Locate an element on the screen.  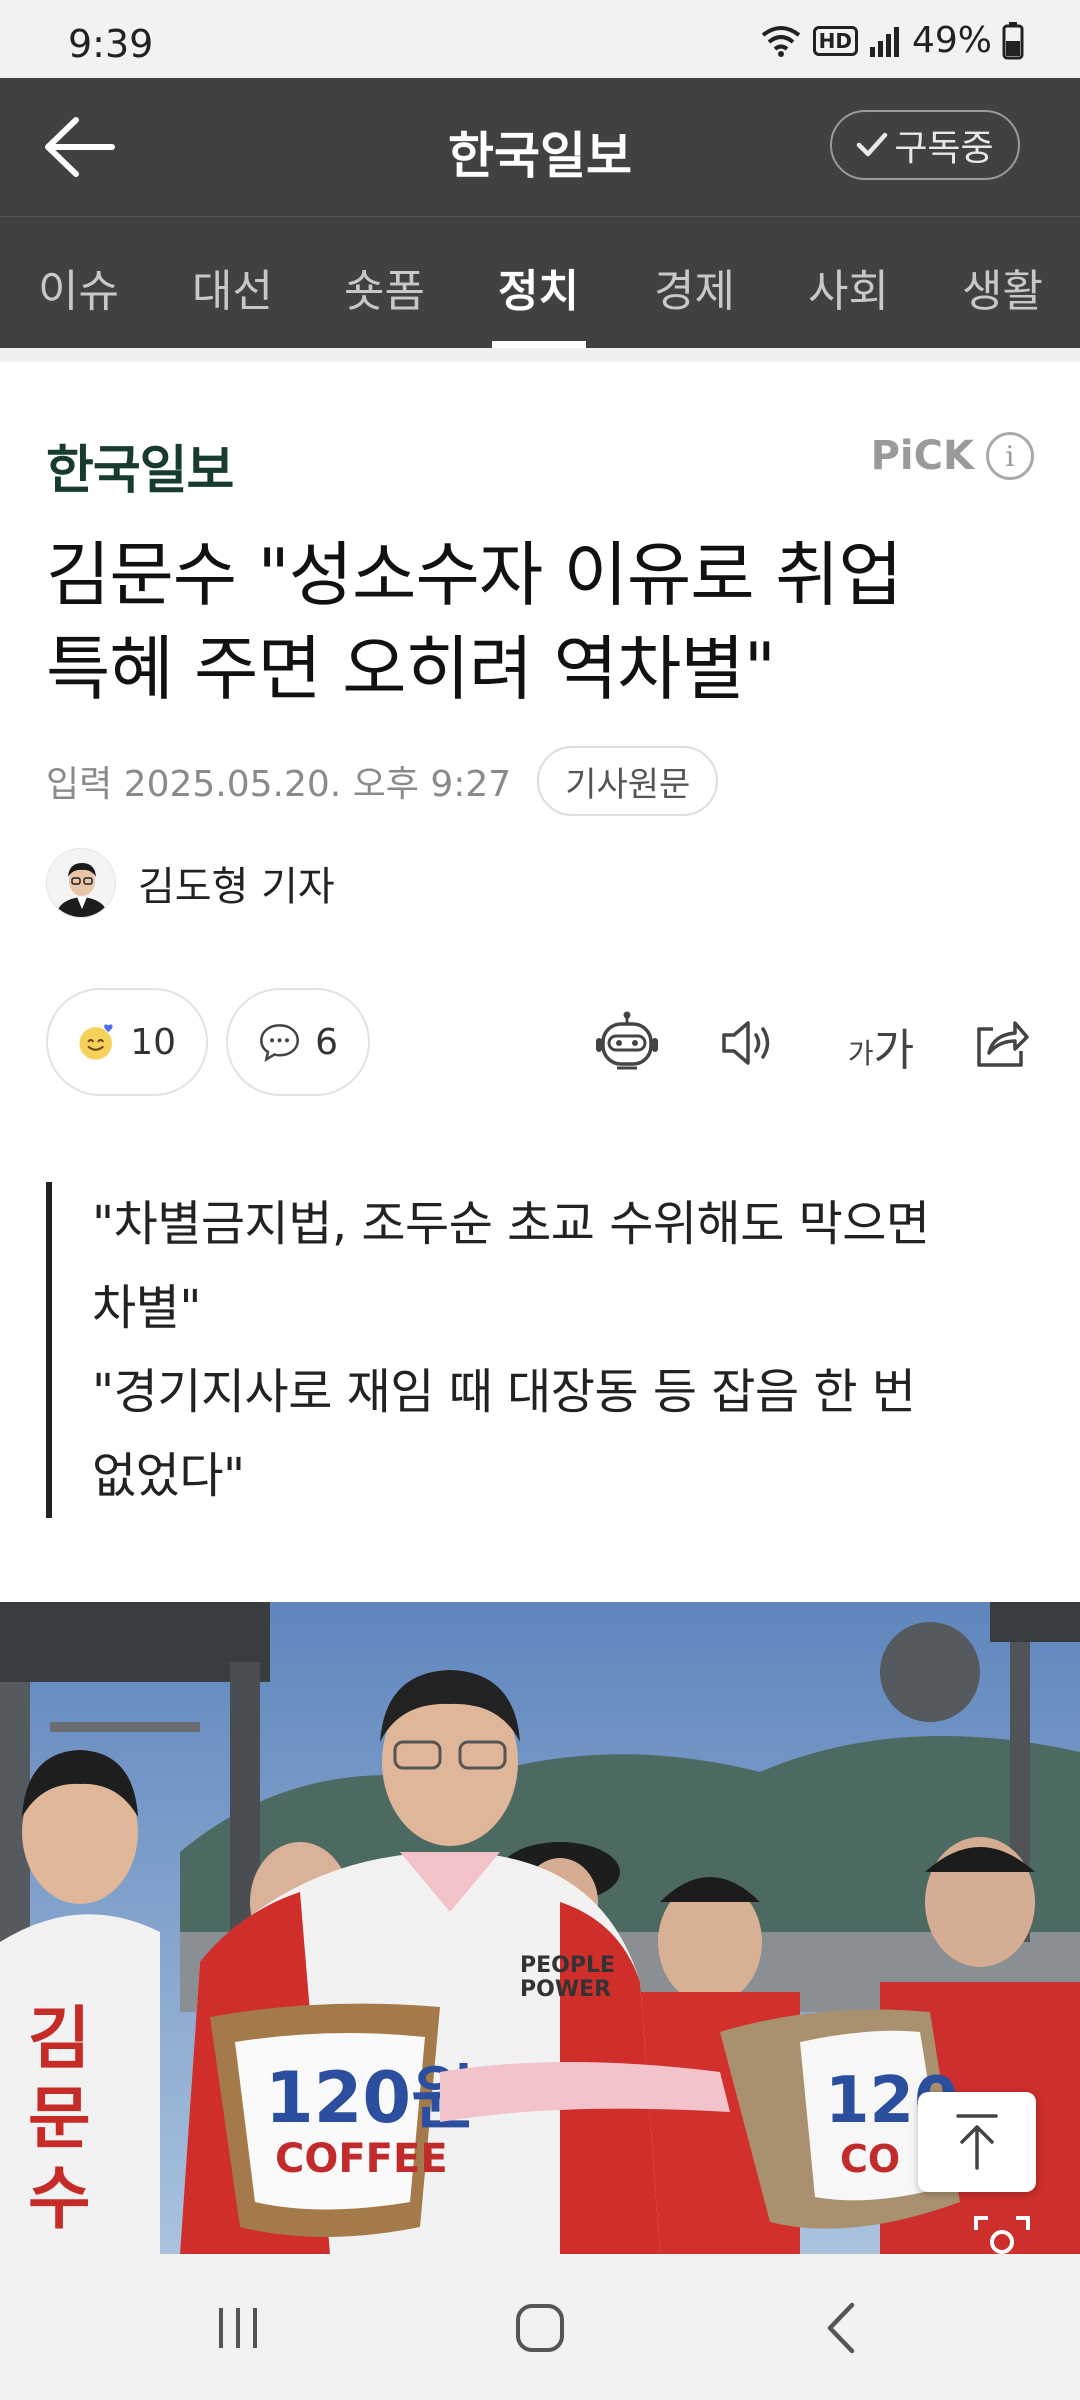
share-button is located at coordinates (1001, 1043).